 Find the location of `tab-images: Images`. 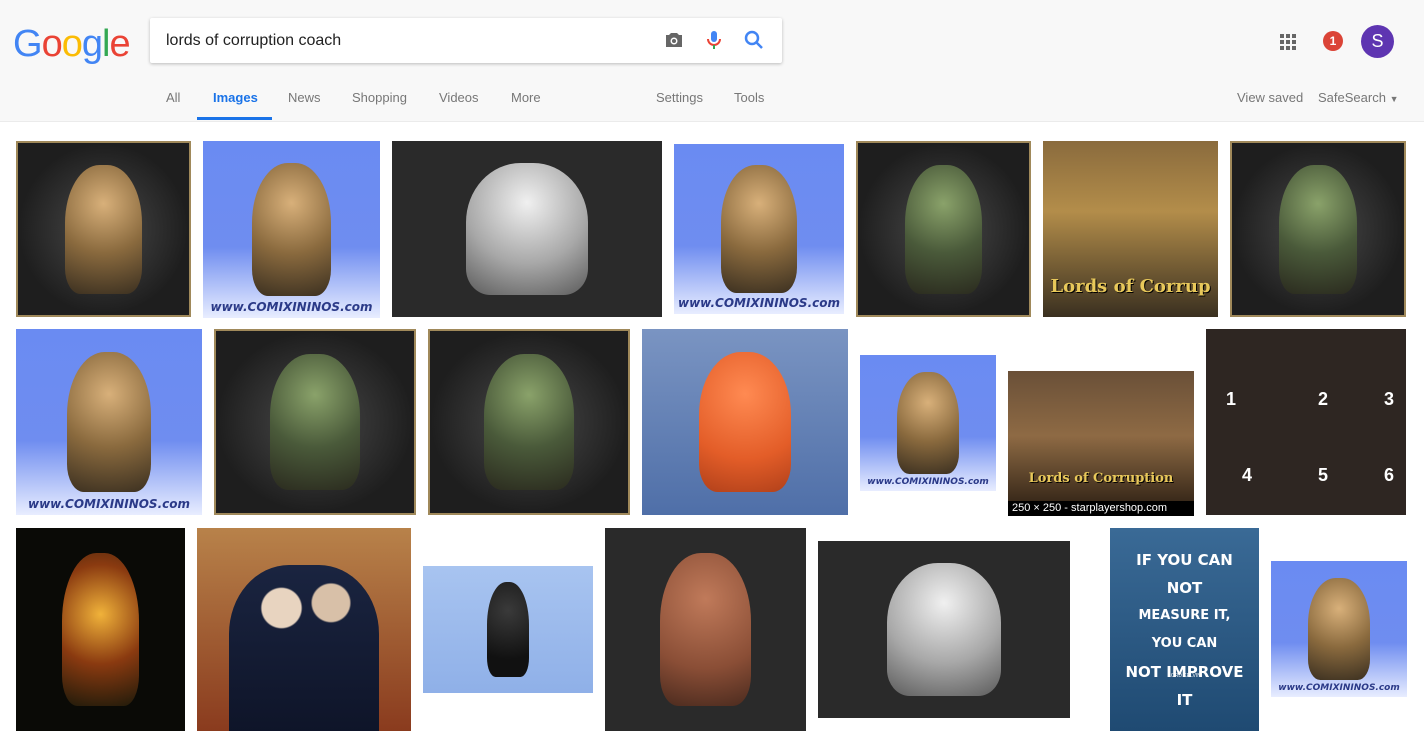

tab-images: Images is located at coordinates (235, 97).